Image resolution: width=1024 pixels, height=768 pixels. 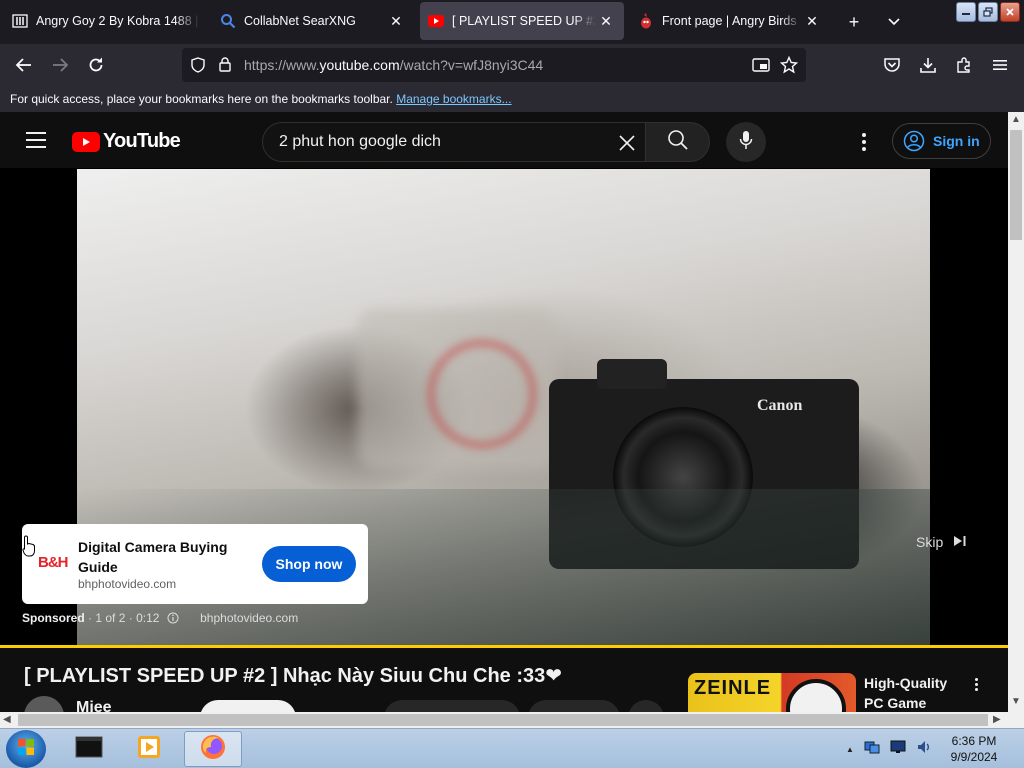 I want to click on taskbar-firefox, so click(x=213, y=749).